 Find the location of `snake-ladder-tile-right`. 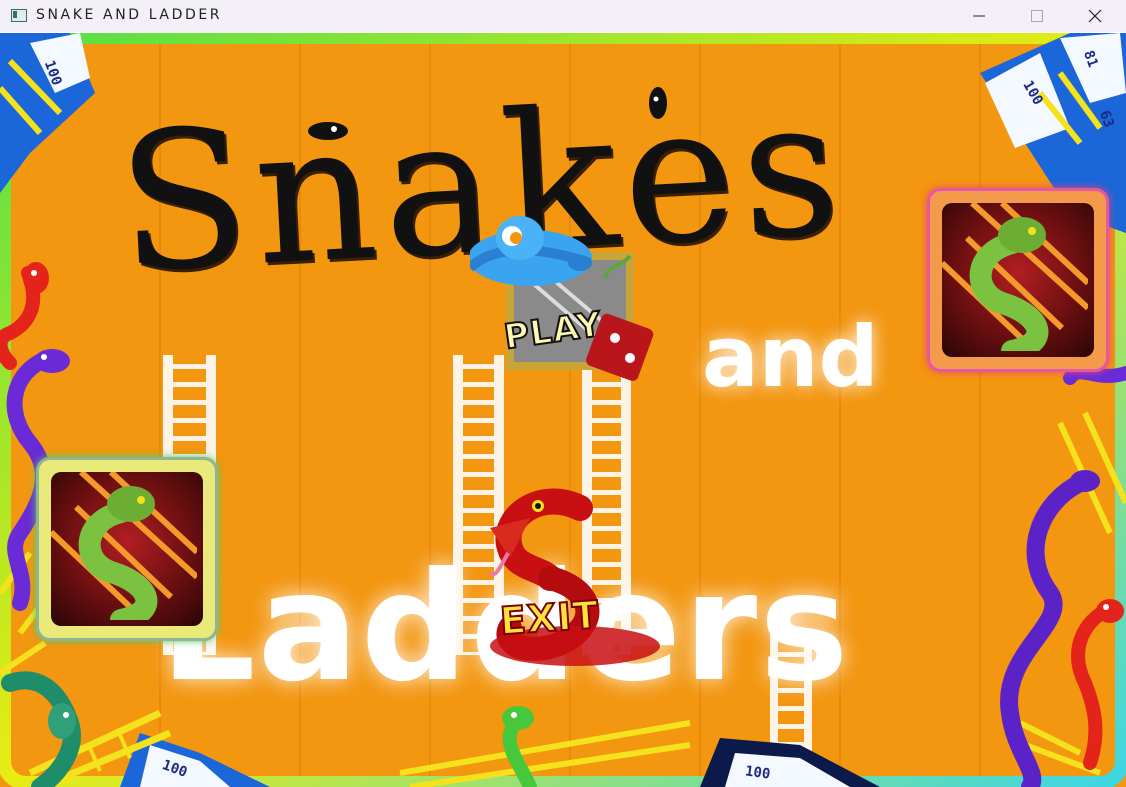

snake-ladder-tile-right is located at coordinates (1018, 280).